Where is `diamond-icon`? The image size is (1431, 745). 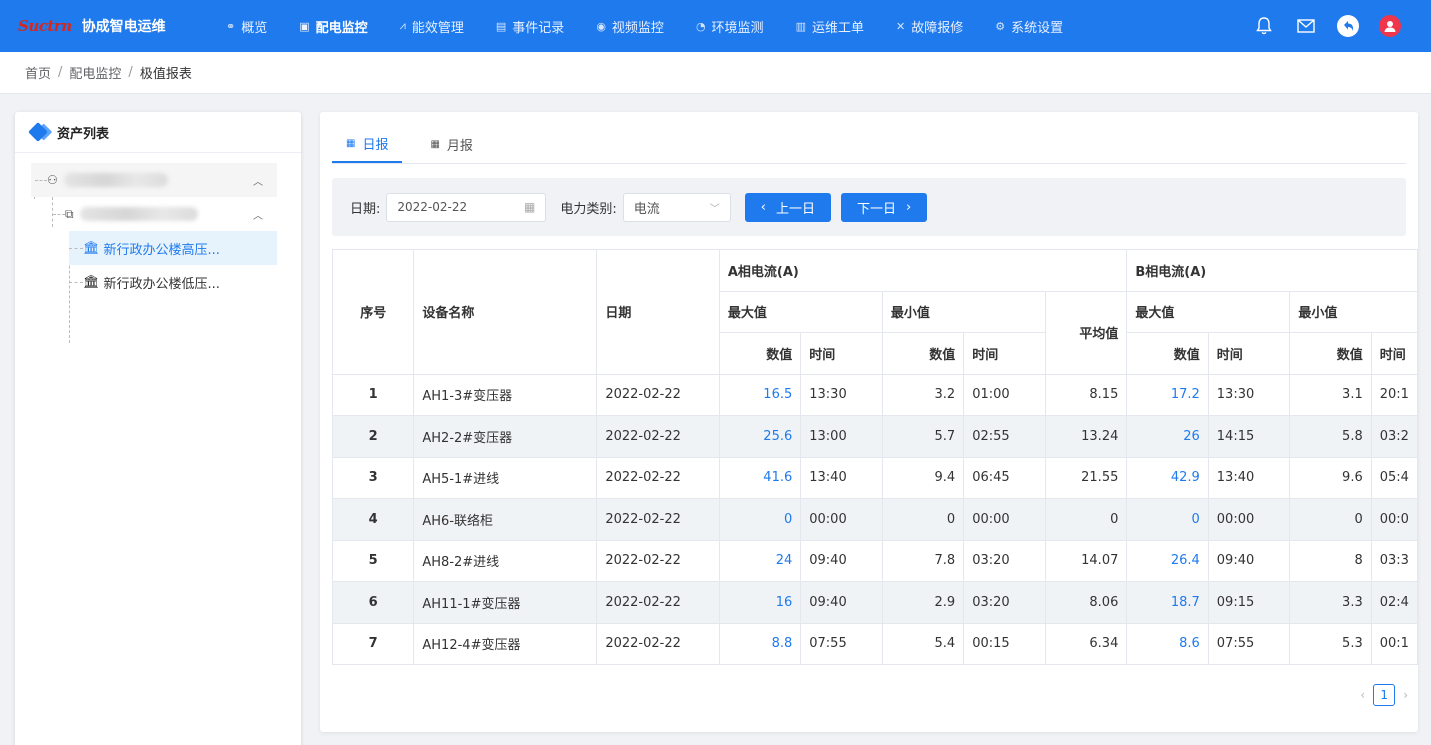 diamond-icon is located at coordinates (38, 132).